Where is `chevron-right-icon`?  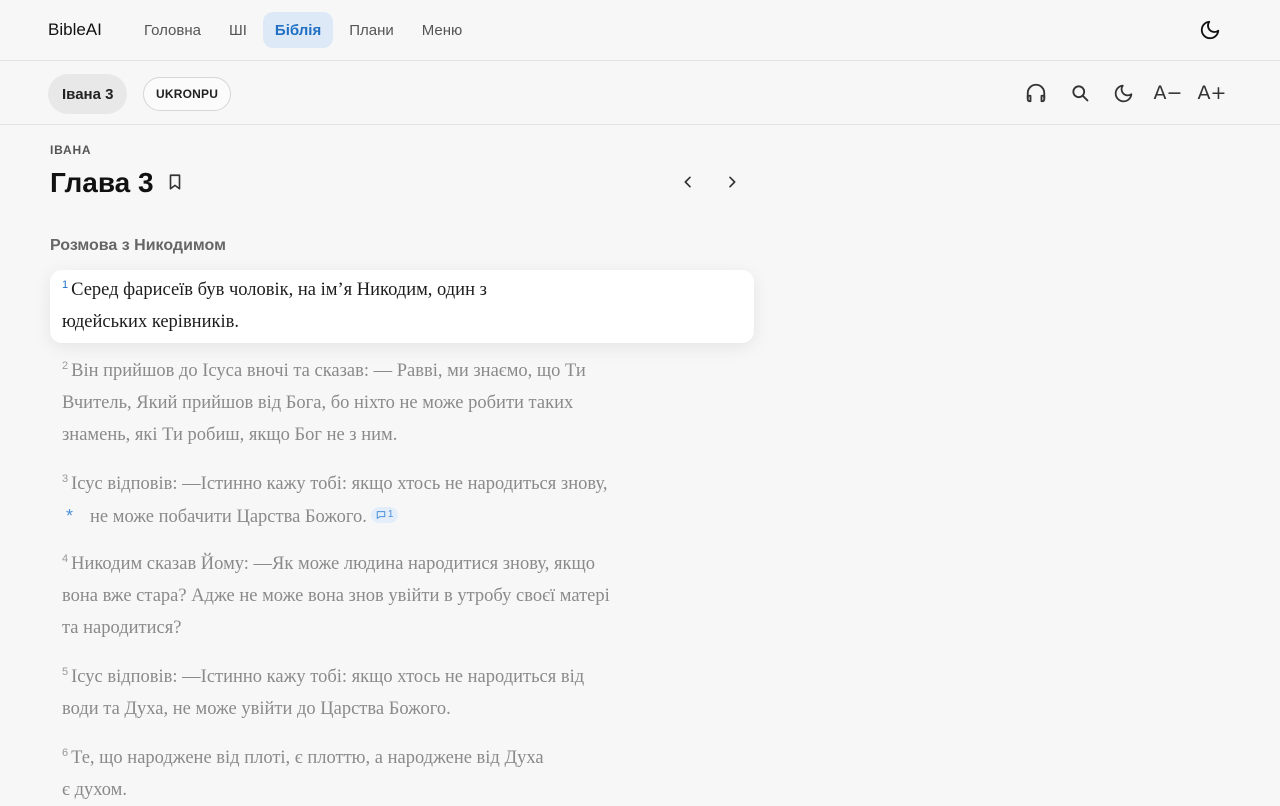
chevron-right-icon is located at coordinates (732, 182).